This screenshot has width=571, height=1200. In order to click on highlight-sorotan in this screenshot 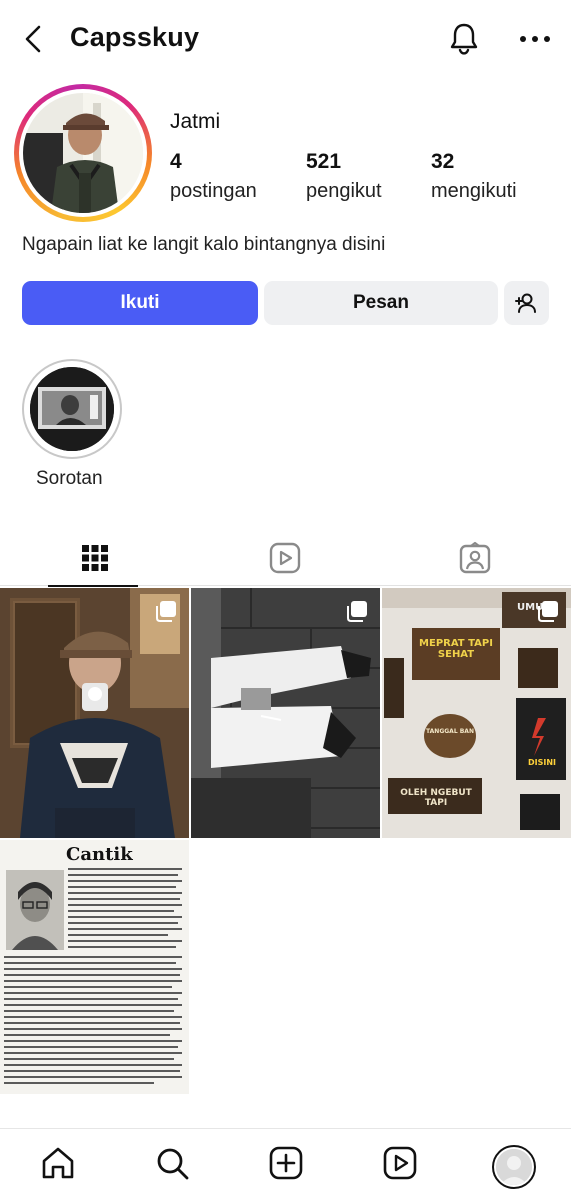, I will do `click(72, 409)`.